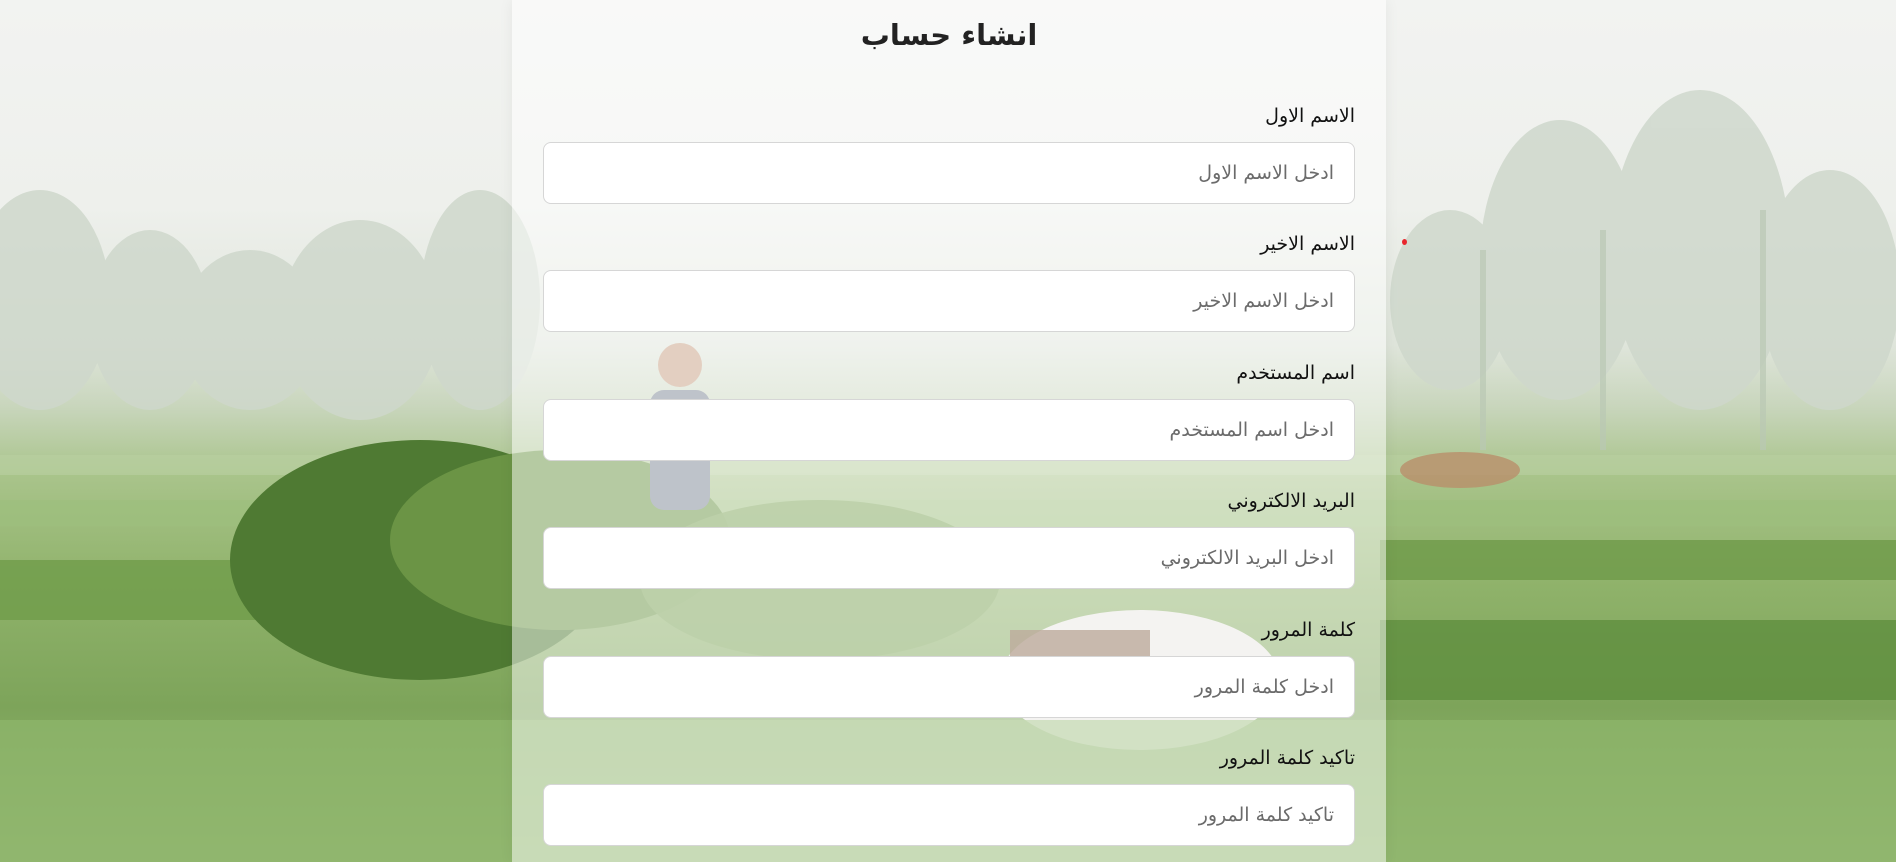 The width and height of the screenshot is (1896, 862). I want to click on first-name-input, so click(949, 173).